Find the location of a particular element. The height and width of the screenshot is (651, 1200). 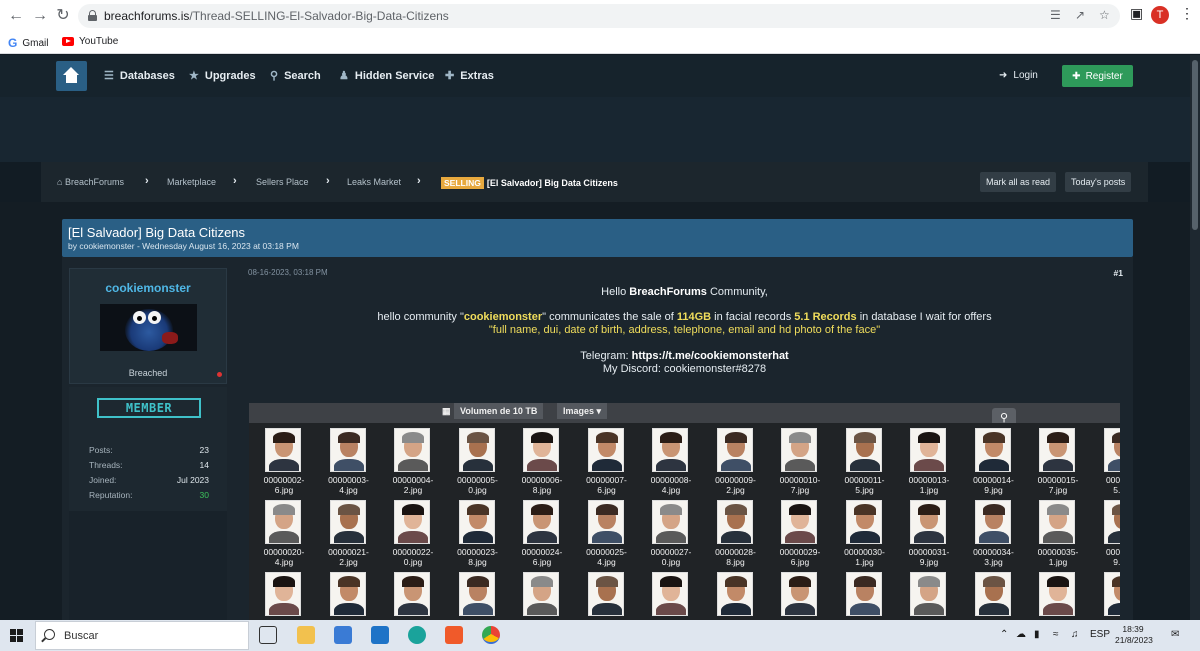

telegram-link: https://t.me/cookiemonsterhat is located at coordinates (710, 356).